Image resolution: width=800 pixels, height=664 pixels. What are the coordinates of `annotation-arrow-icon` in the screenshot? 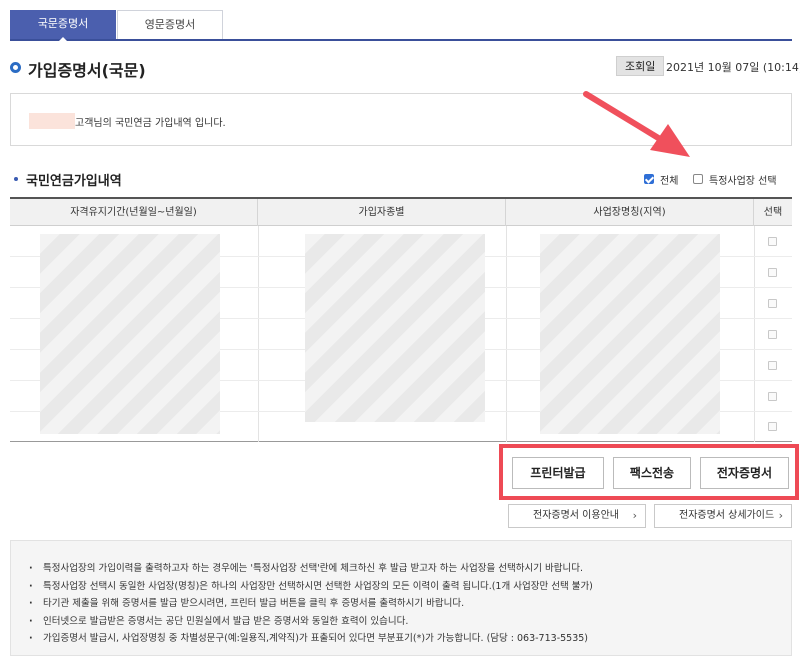 It's located at (636, 124).